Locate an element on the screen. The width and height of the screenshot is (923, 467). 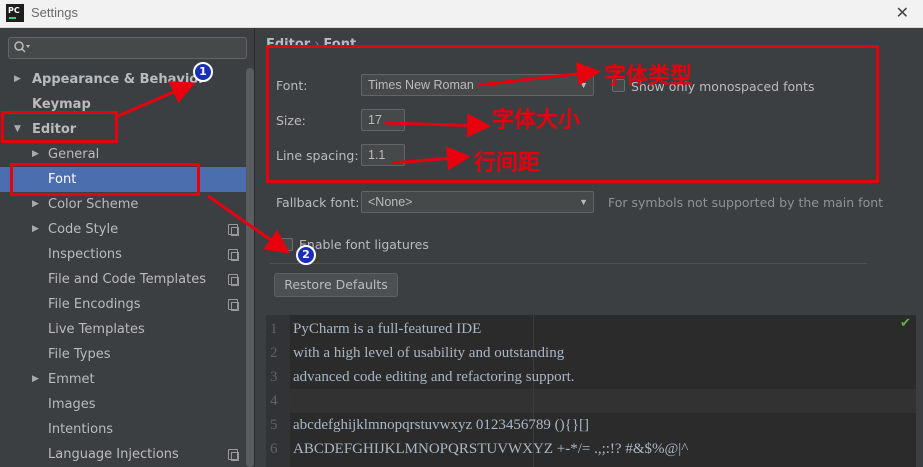
badge-1: 1 is located at coordinates (203, 72).